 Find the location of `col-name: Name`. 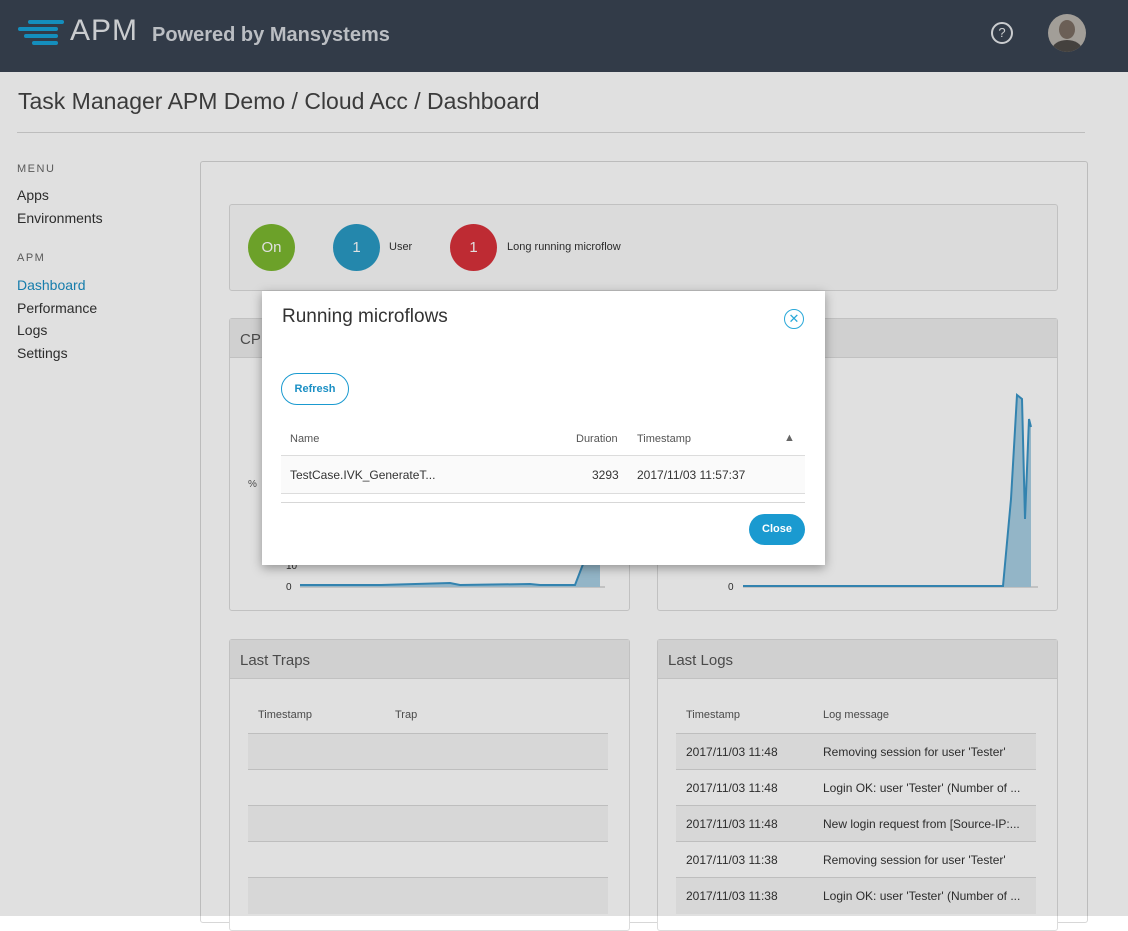

col-name: Name is located at coordinates (304, 439).